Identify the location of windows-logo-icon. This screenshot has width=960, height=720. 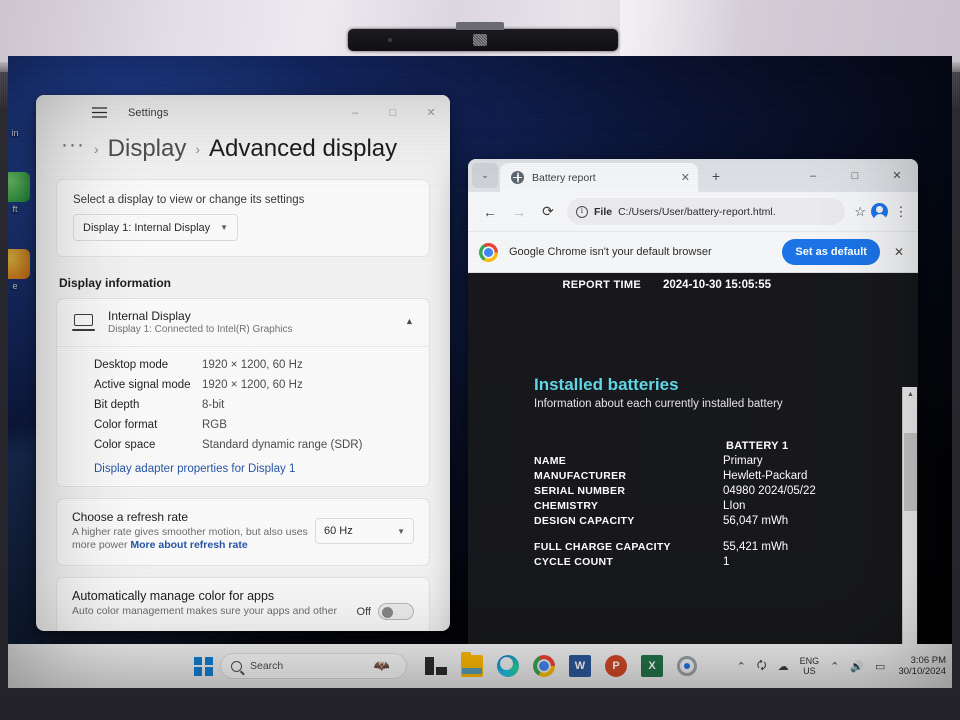
(203, 666).